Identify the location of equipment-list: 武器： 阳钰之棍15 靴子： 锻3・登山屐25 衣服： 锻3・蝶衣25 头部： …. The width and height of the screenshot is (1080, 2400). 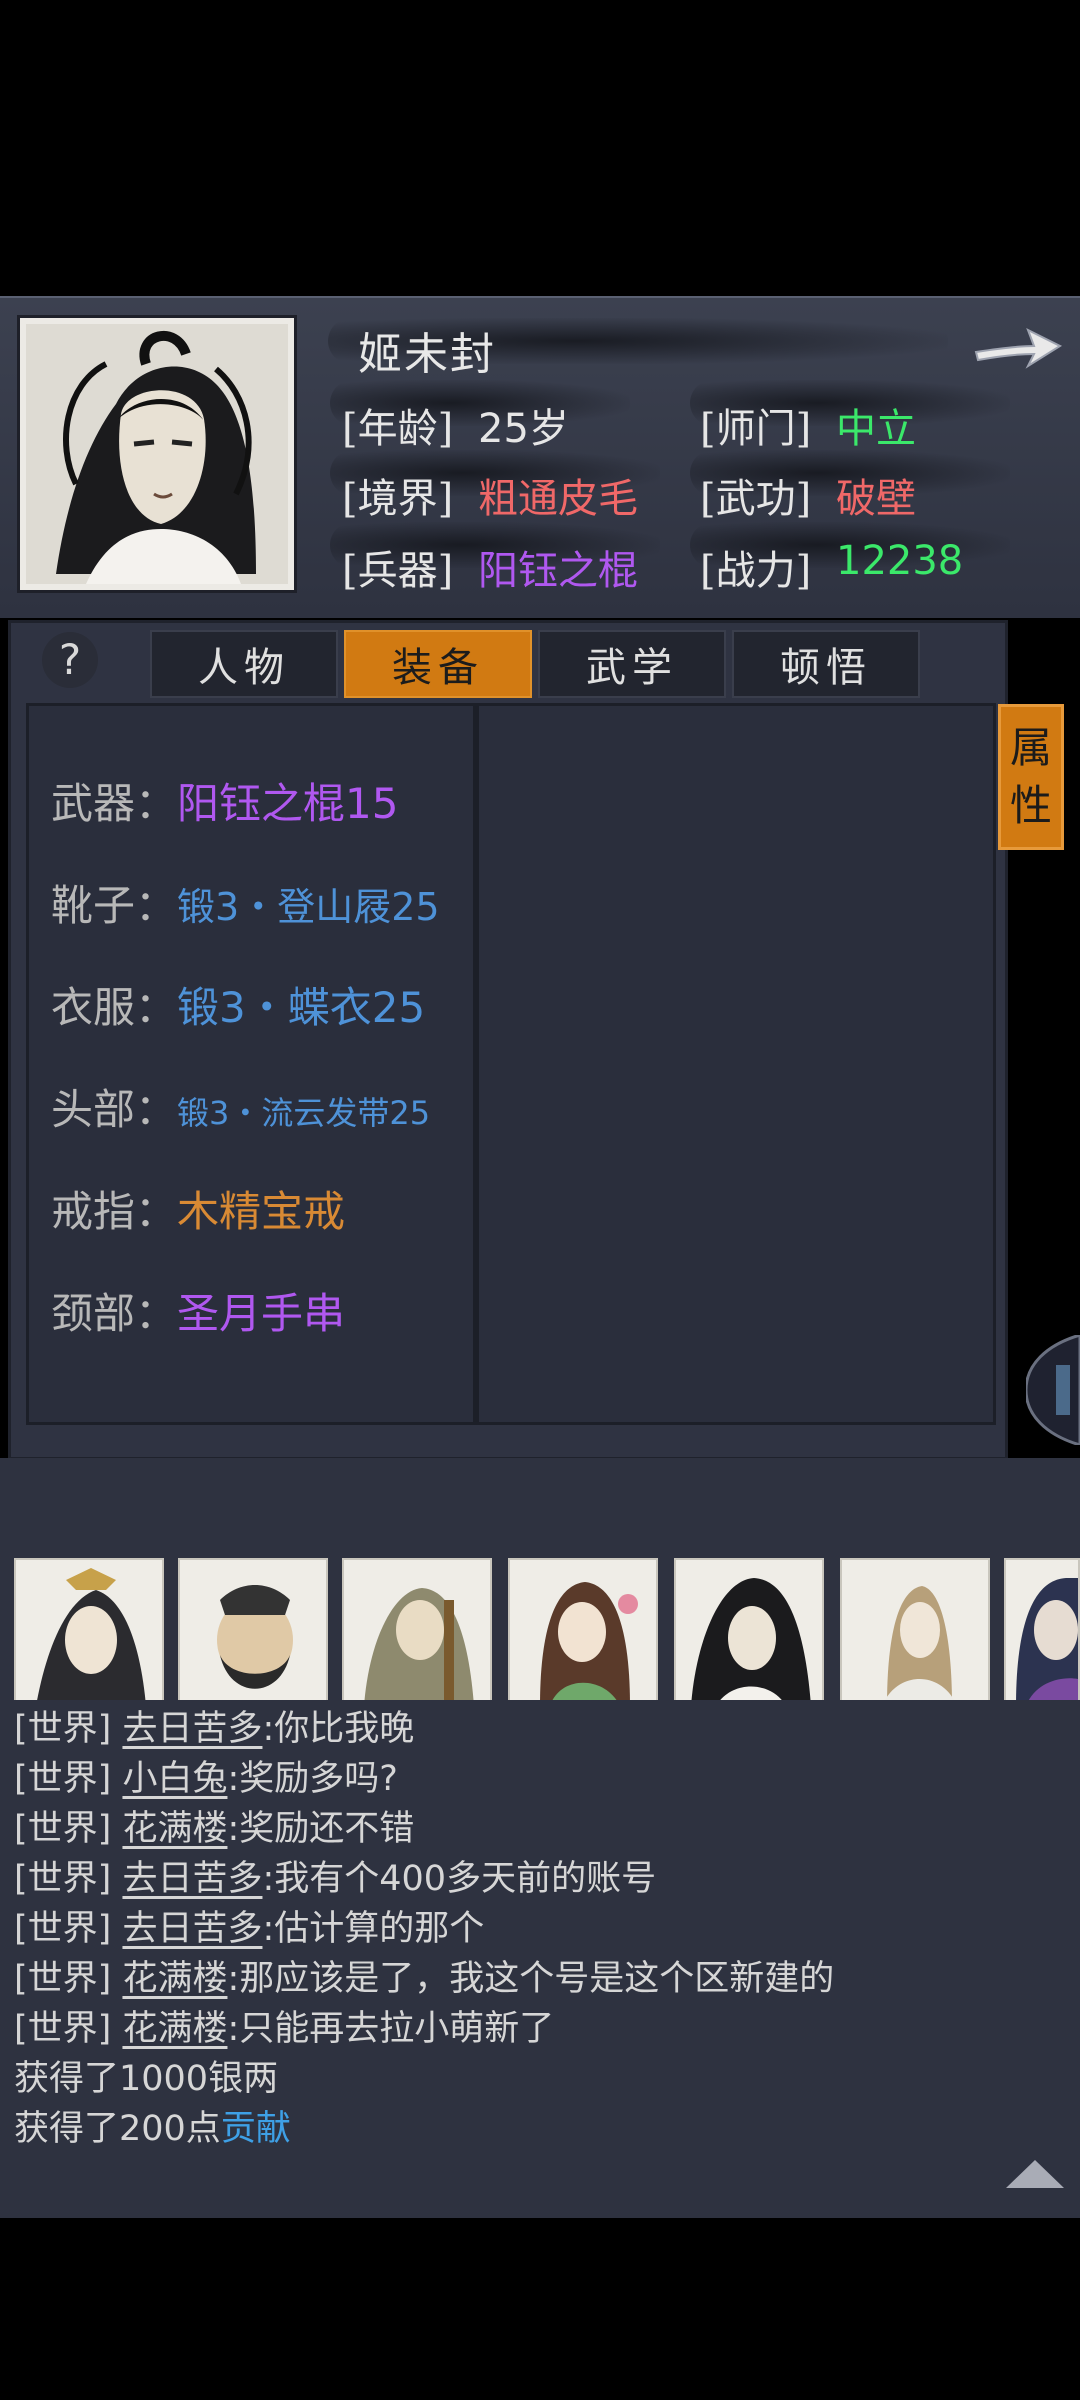
(251, 1064).